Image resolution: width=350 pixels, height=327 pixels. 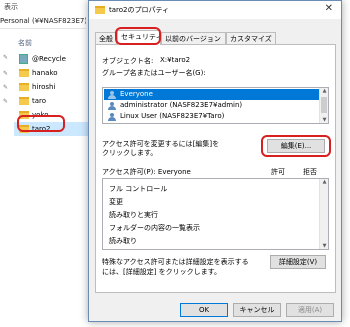 What do you see at coordinates (257, 310) in the screenshot?
I see `cancel-button: キャンセル` at bounding box center [257, 310].